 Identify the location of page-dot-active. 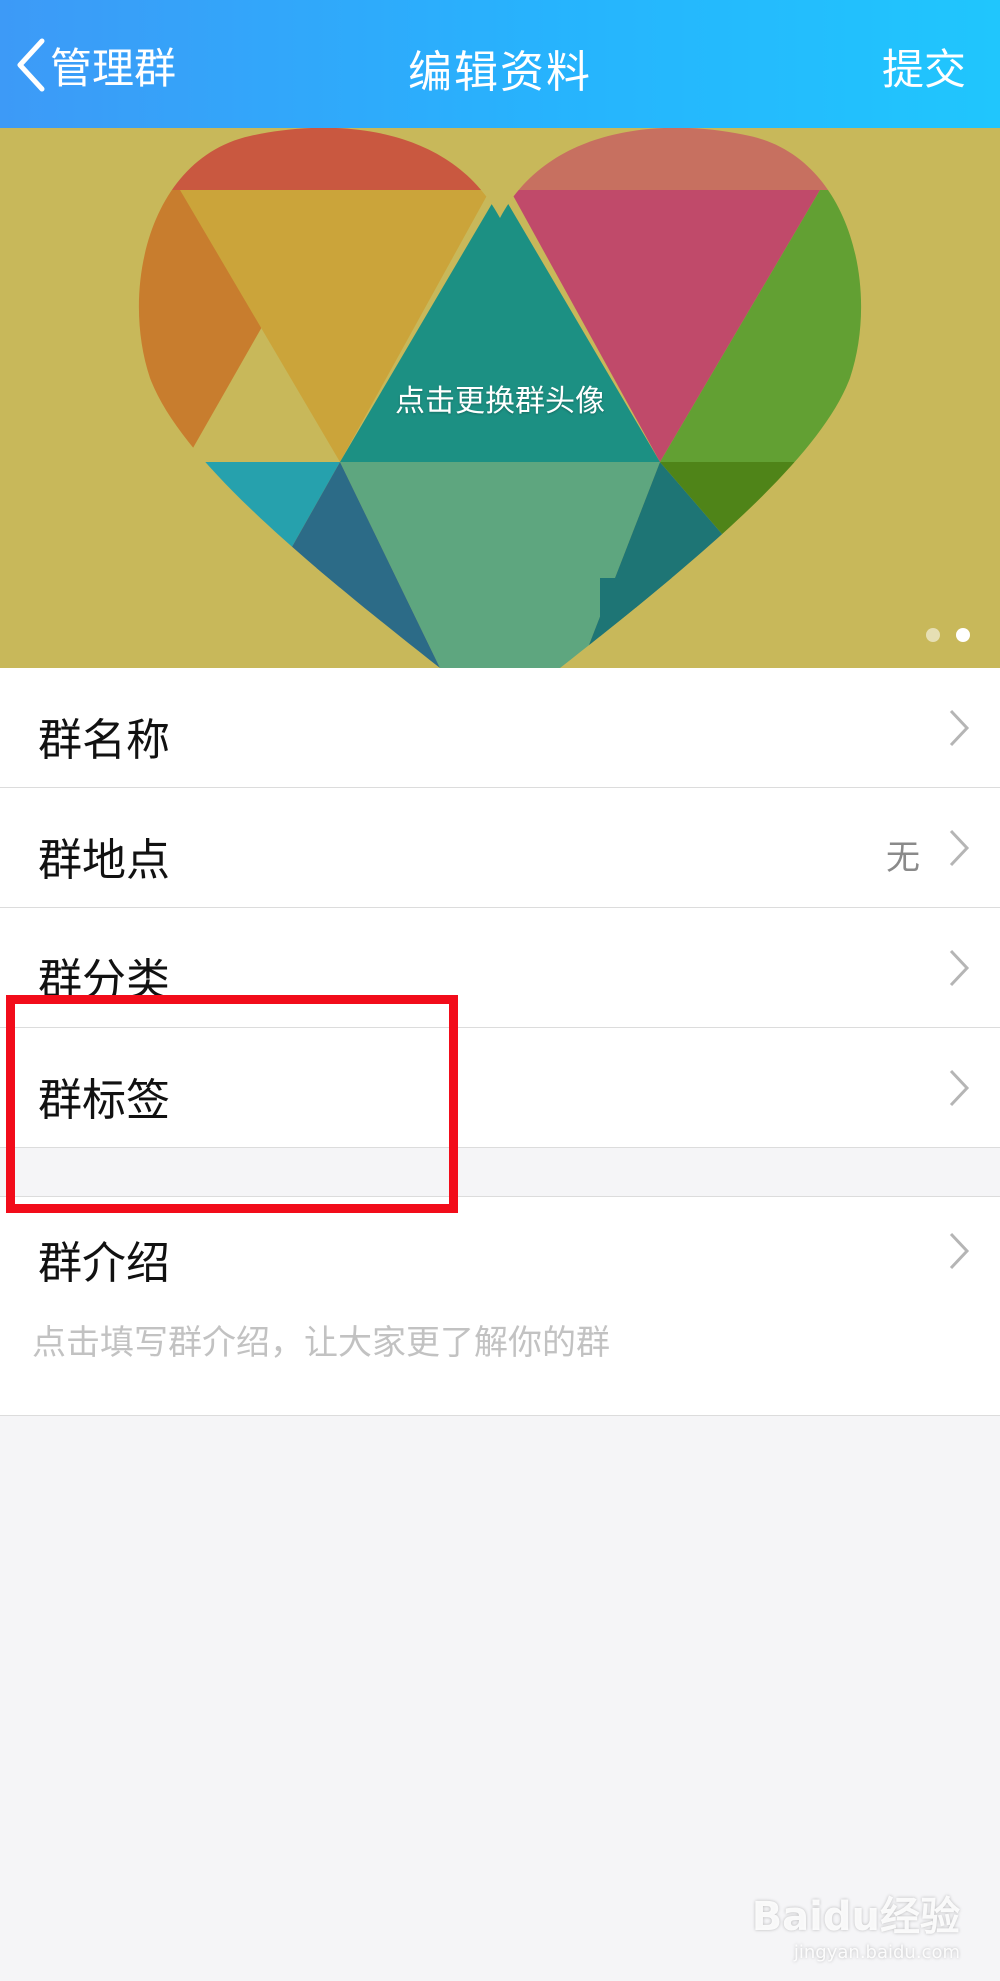
(963, 635).